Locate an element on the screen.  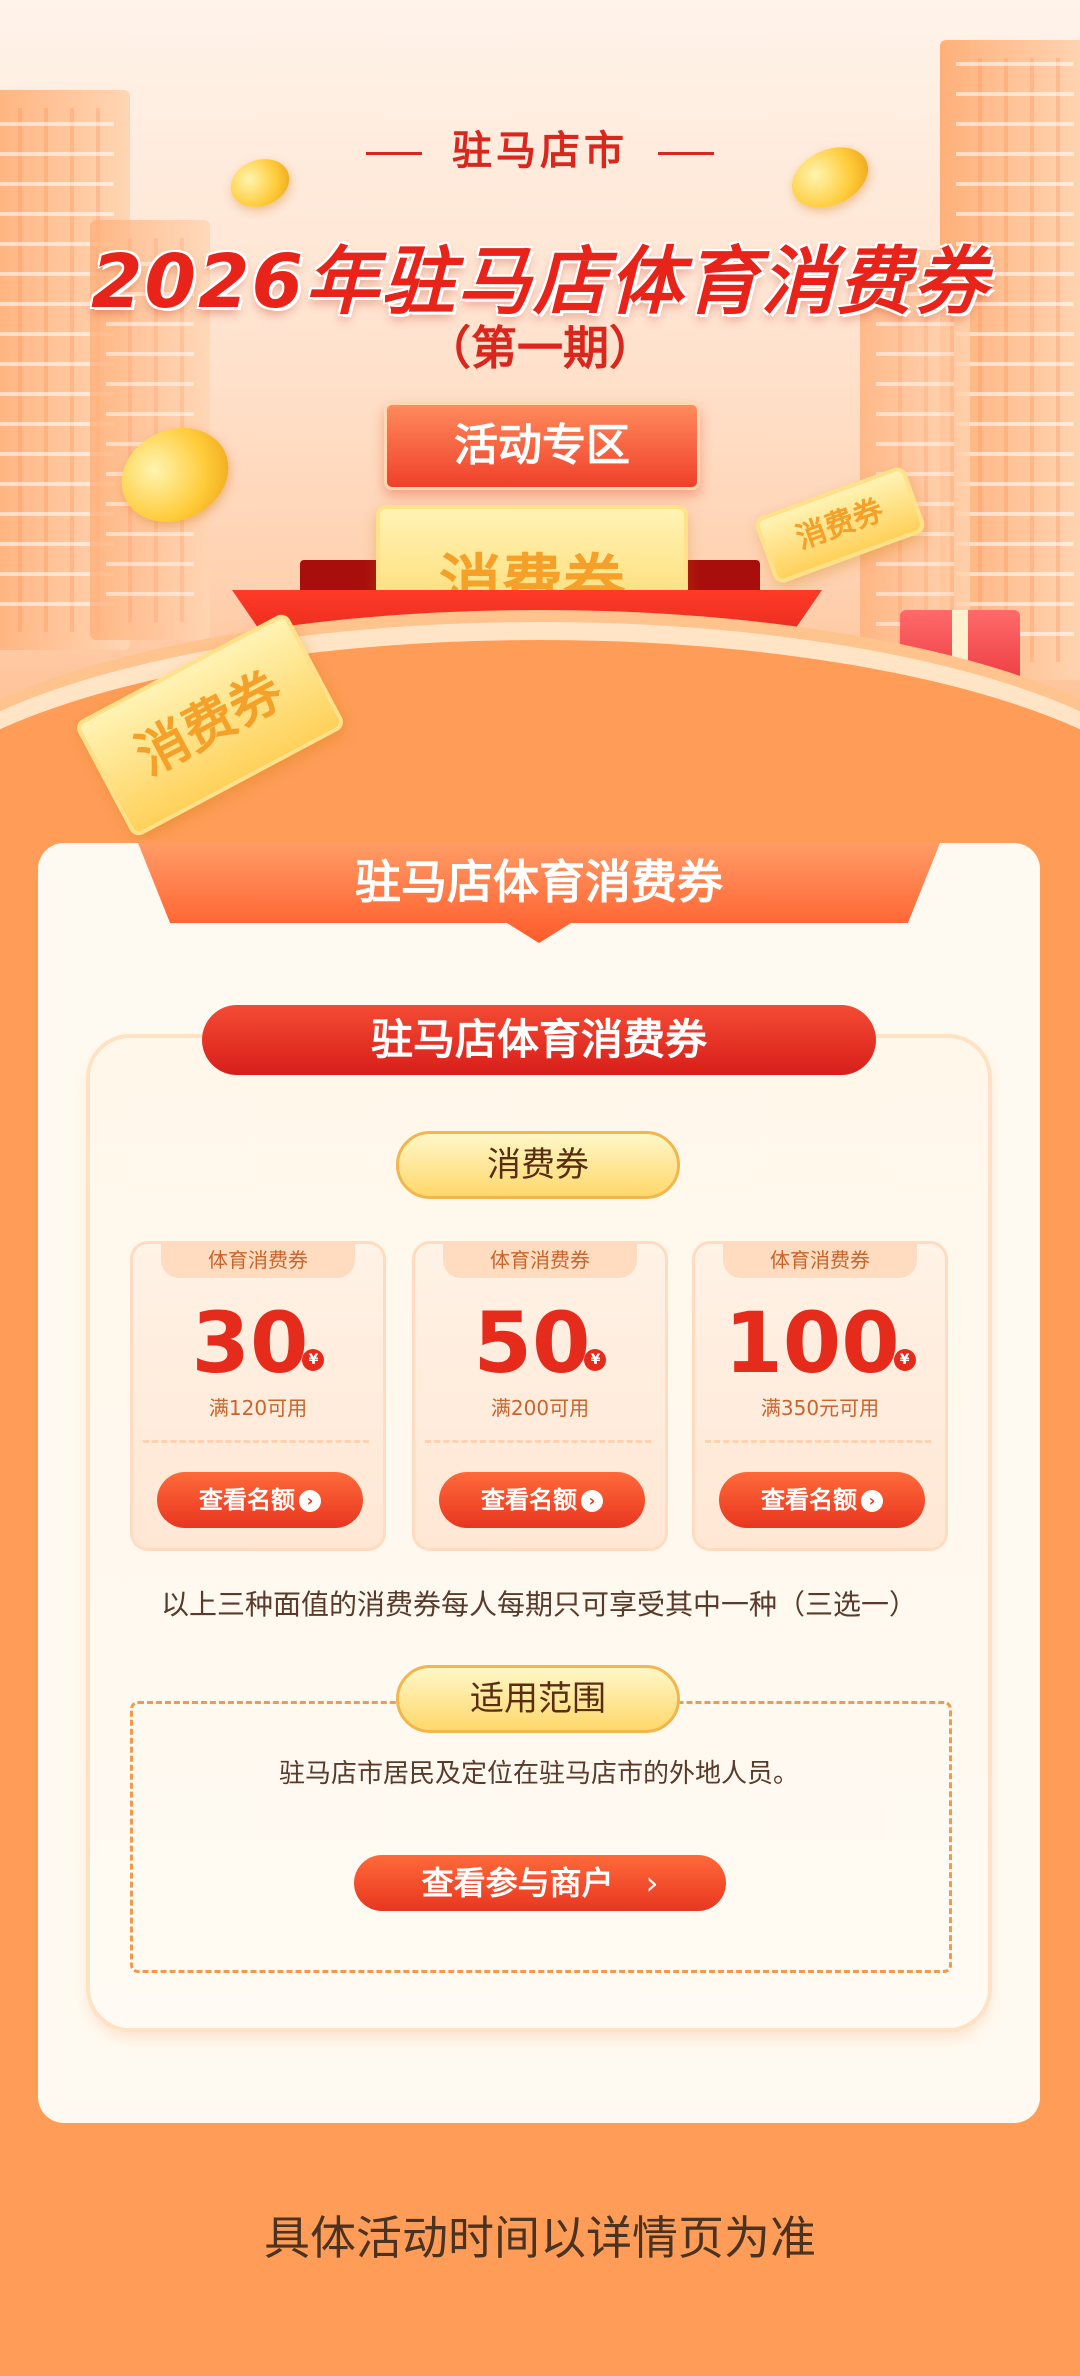
coupon-amount: 30¥ is located at coordinates (258, 1343).